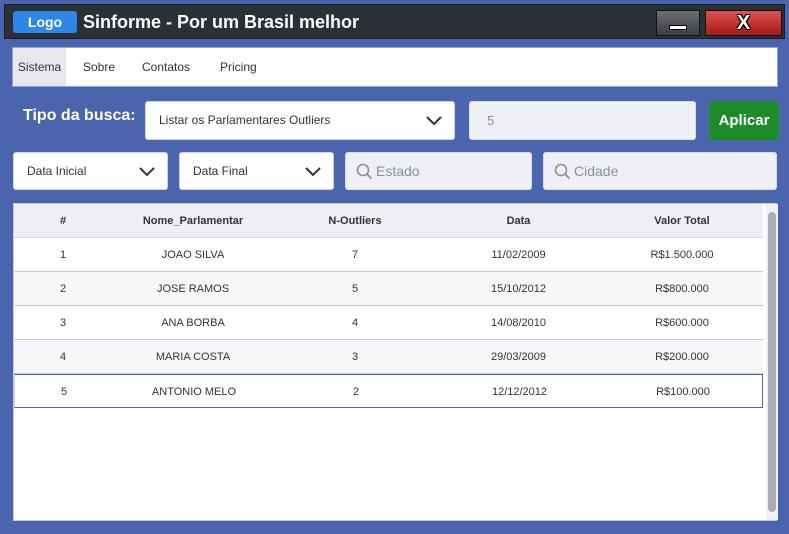  Describe the element at coordinates (518, 323) in the screenshot. I see `cell-date: 14/08/2010` at that location.